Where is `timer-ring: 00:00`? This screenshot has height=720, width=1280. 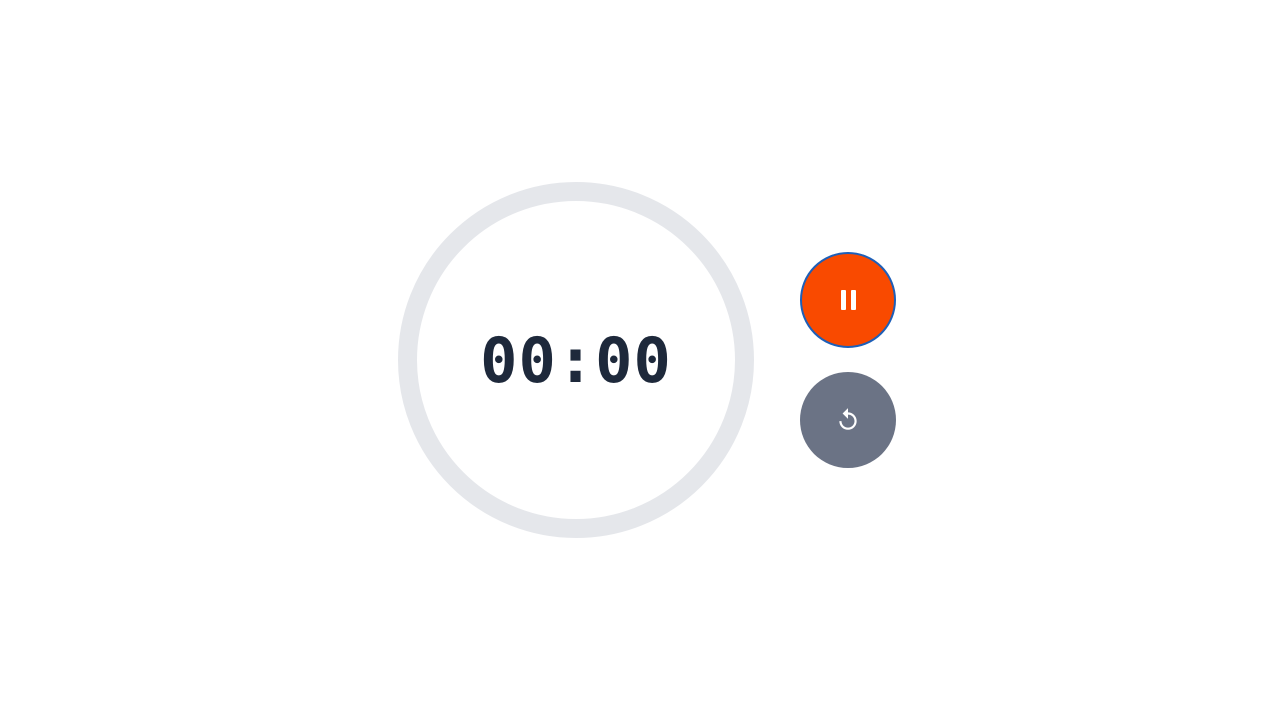 timer-ring: 00:00 is located at coordinates (576, 360).